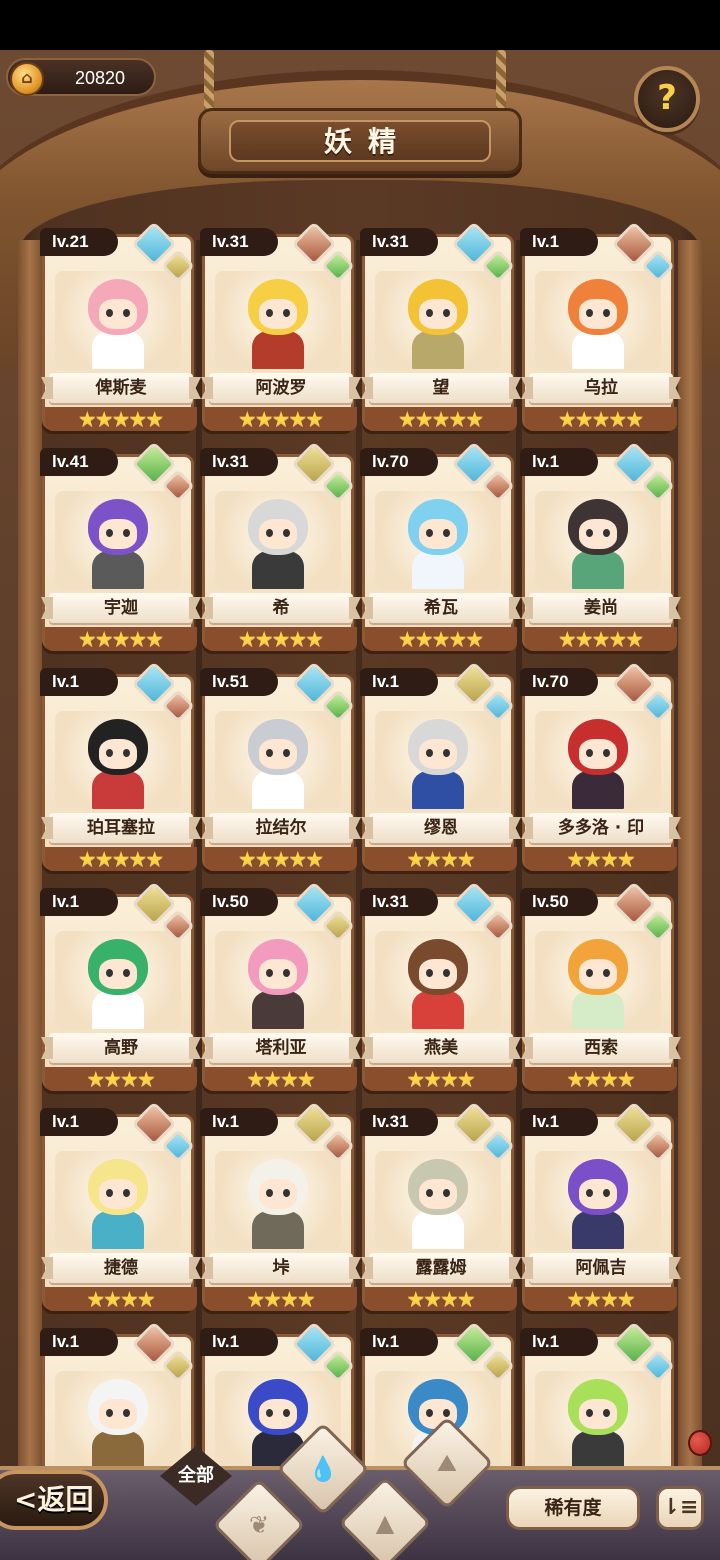  Describe the element at coordinates (601, 608) in the screenshot. I see `fairy-name: 姜尚` at that location.